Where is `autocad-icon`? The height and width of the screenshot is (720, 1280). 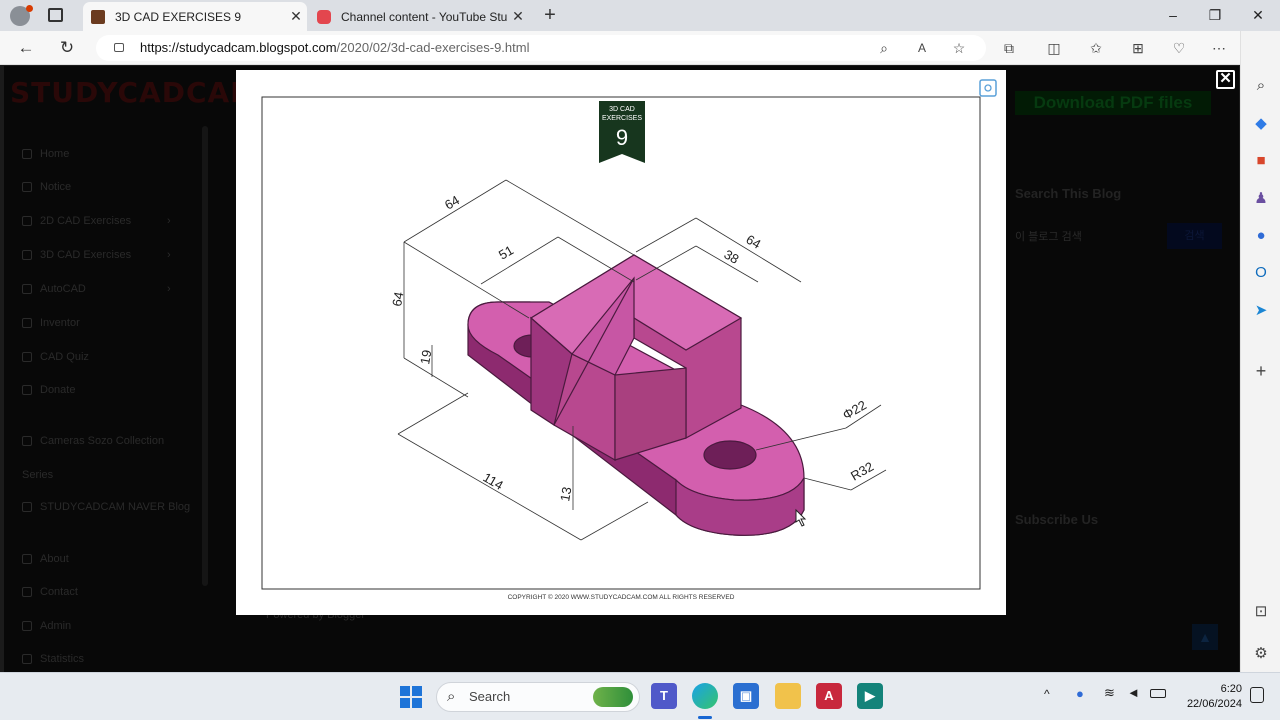 autocad-icon is located at coordinates (27, 289).